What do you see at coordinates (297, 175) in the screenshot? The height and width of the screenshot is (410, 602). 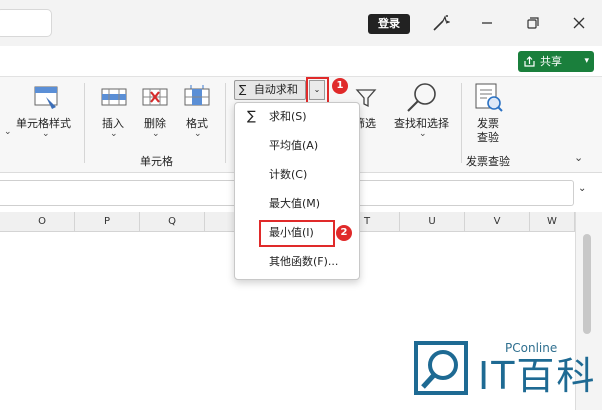 I see `menu-item-count: 计数(C)` at bounding box center [297, 175].